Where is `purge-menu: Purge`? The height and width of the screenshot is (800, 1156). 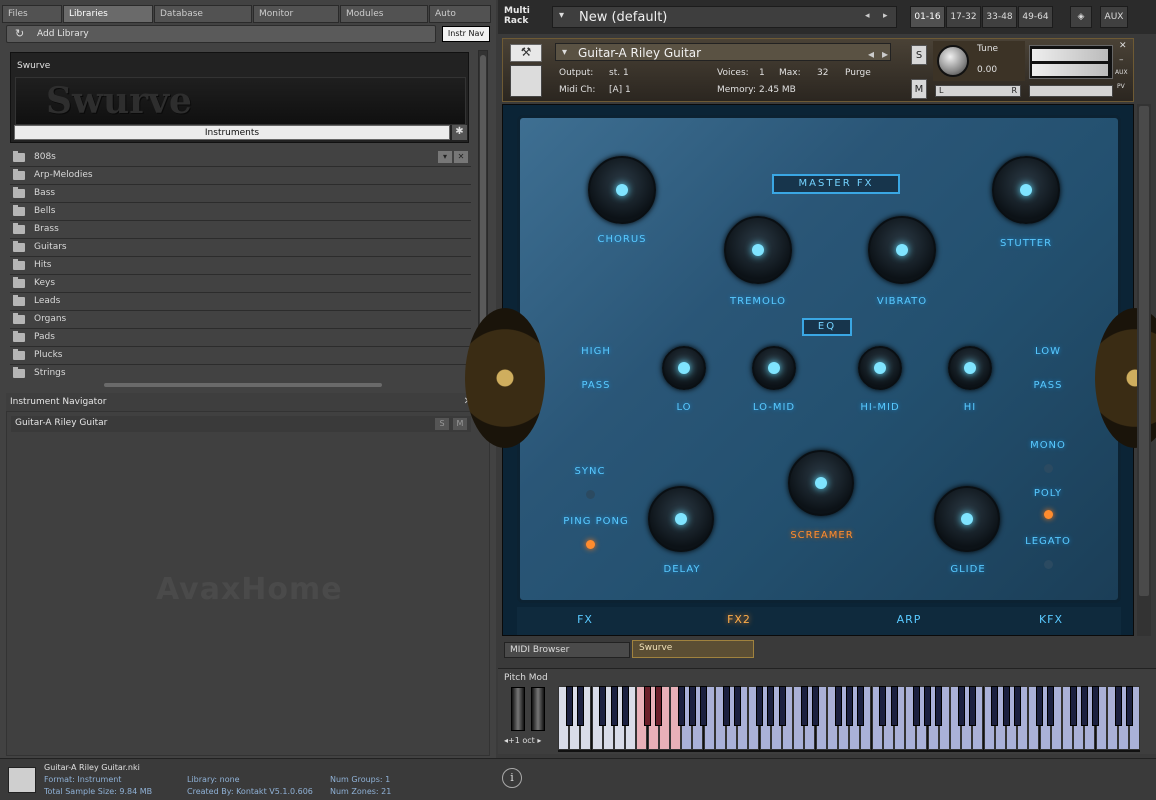
purge-menu: Purge is located at coordinates (858, 73).